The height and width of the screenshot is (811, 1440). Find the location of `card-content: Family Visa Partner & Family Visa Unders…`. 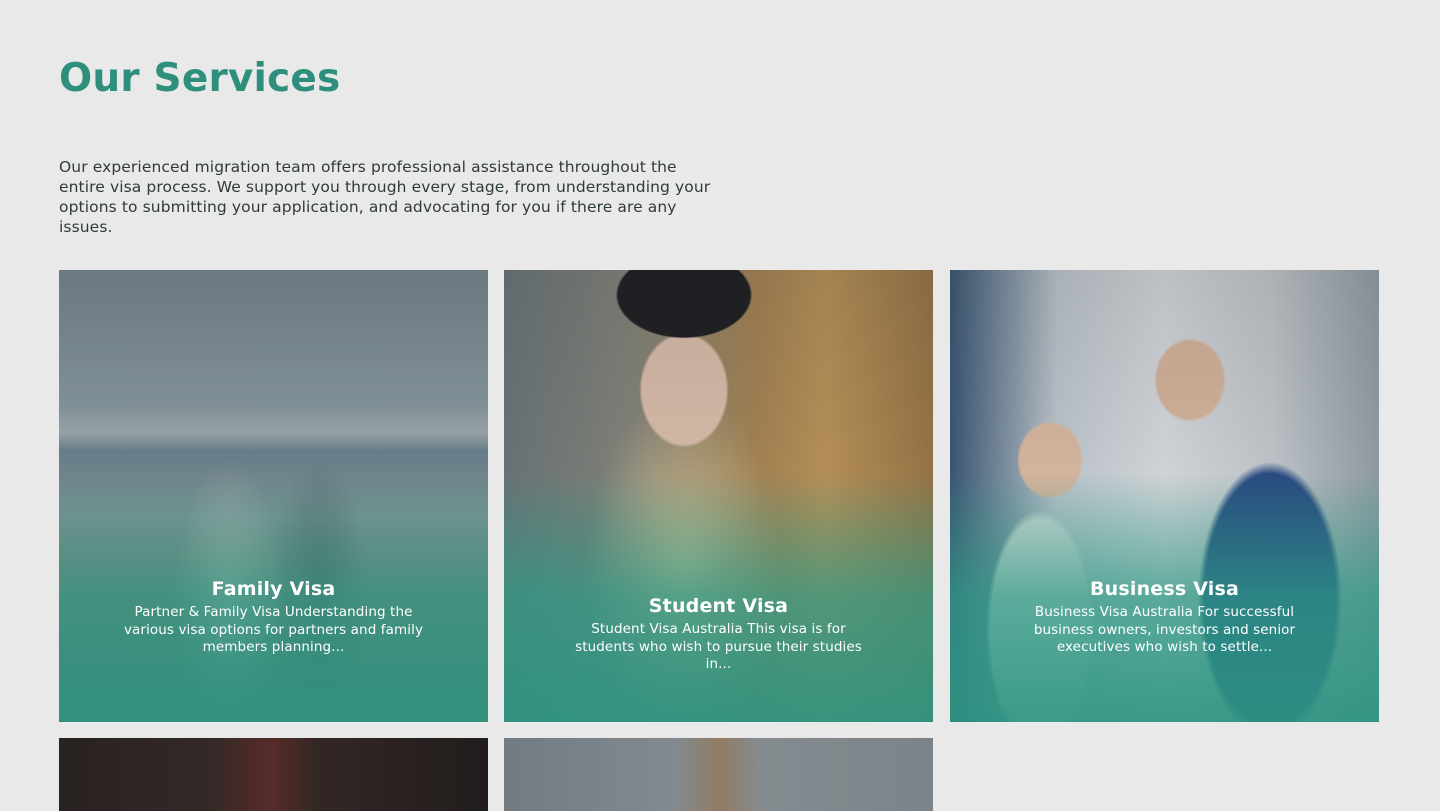

card-content: Family Visa Partner & Family Visa Unders… is located at coordinates (273, 617).